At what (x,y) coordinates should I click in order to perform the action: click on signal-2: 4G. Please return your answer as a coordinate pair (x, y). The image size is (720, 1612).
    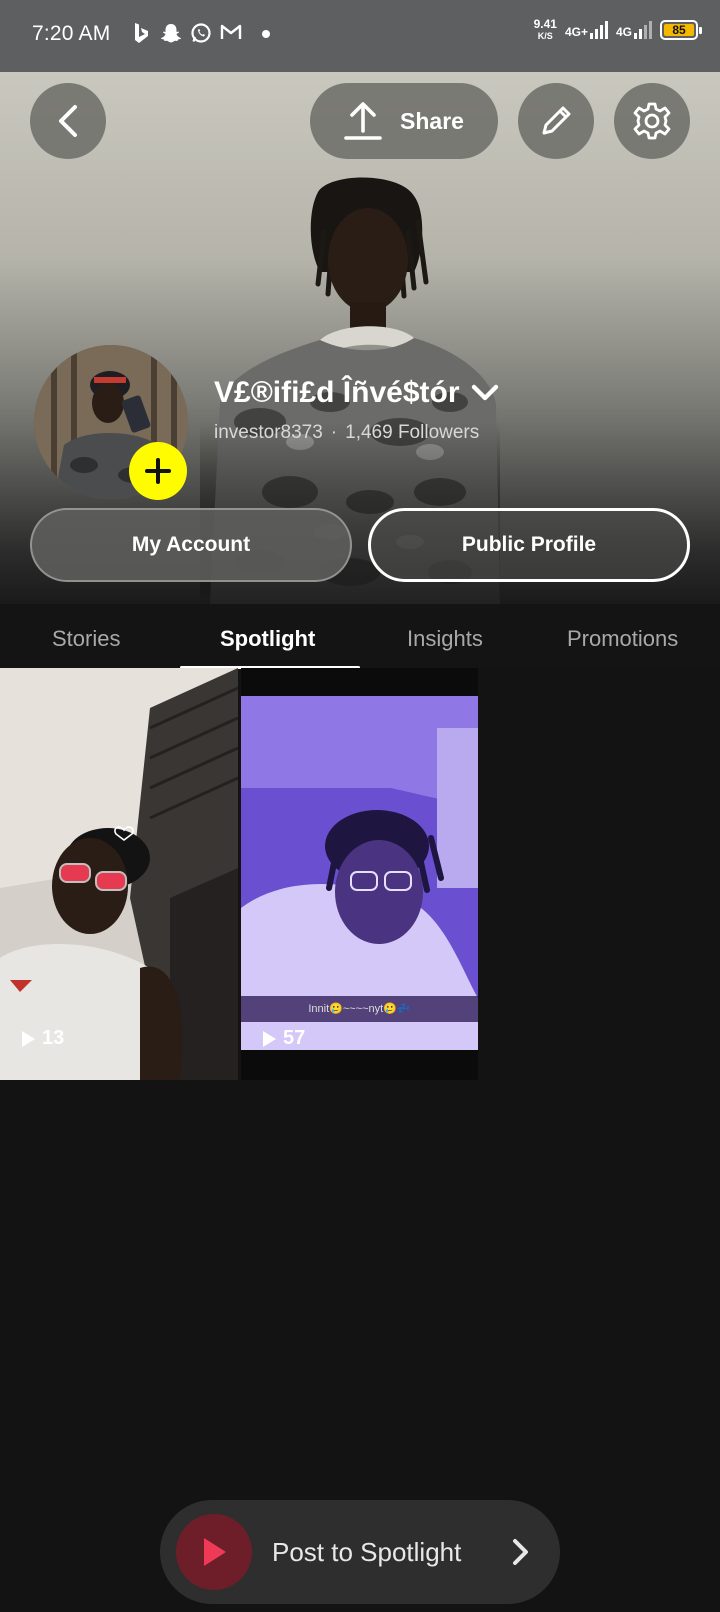
    Looking at the image, I should click on (634, 30).